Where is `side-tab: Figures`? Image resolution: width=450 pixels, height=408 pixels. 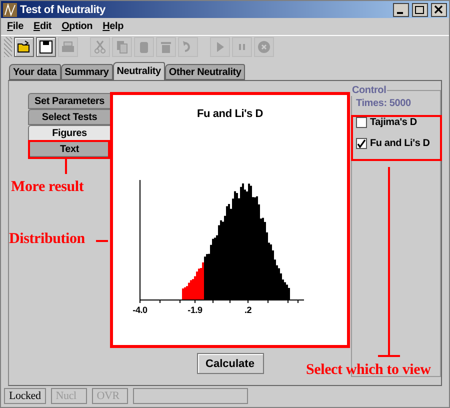
side-tab: Figures is located at coordinates (69, 133).